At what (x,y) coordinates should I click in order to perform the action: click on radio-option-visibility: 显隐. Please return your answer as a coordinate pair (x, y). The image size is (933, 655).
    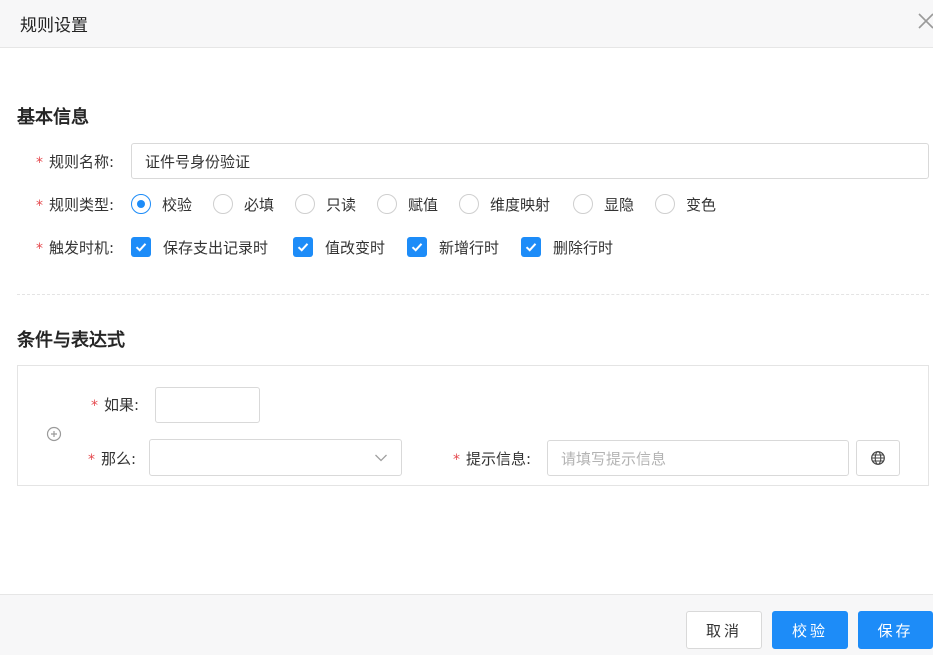
    Looking at the image, I should click on (603, 204).